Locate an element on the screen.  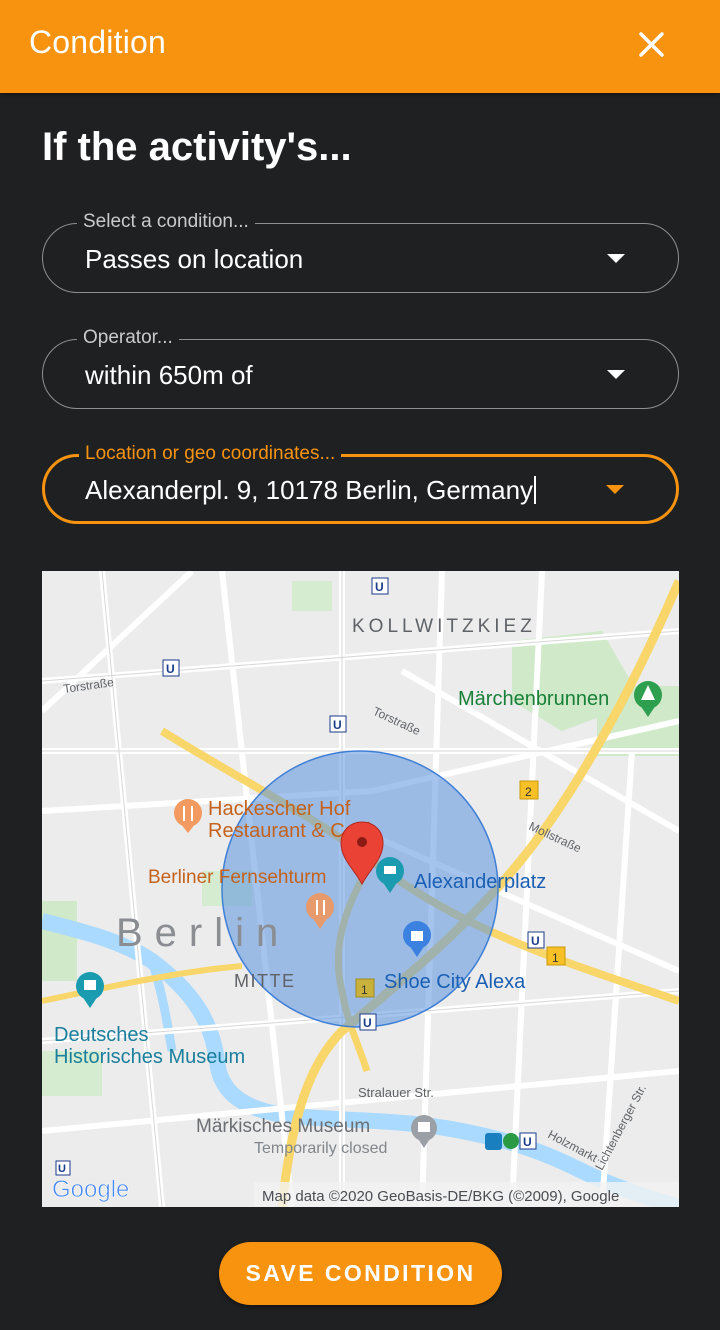
map-label: KOLLWITZKIEZ is located at coordinates (444, 626).